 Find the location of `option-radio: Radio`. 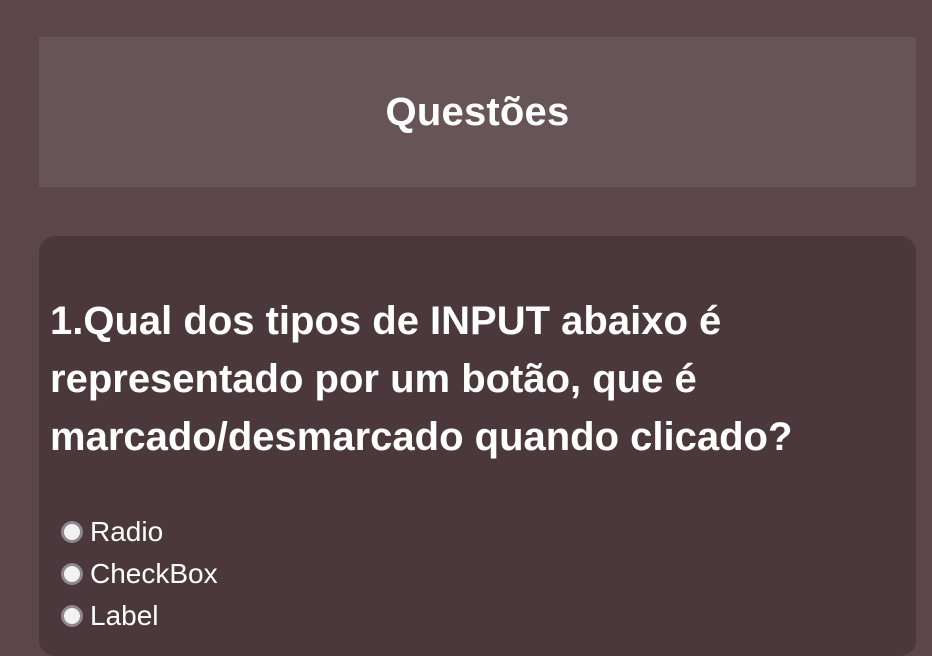

option-radio: Radio is located at coordinates (139, 532).